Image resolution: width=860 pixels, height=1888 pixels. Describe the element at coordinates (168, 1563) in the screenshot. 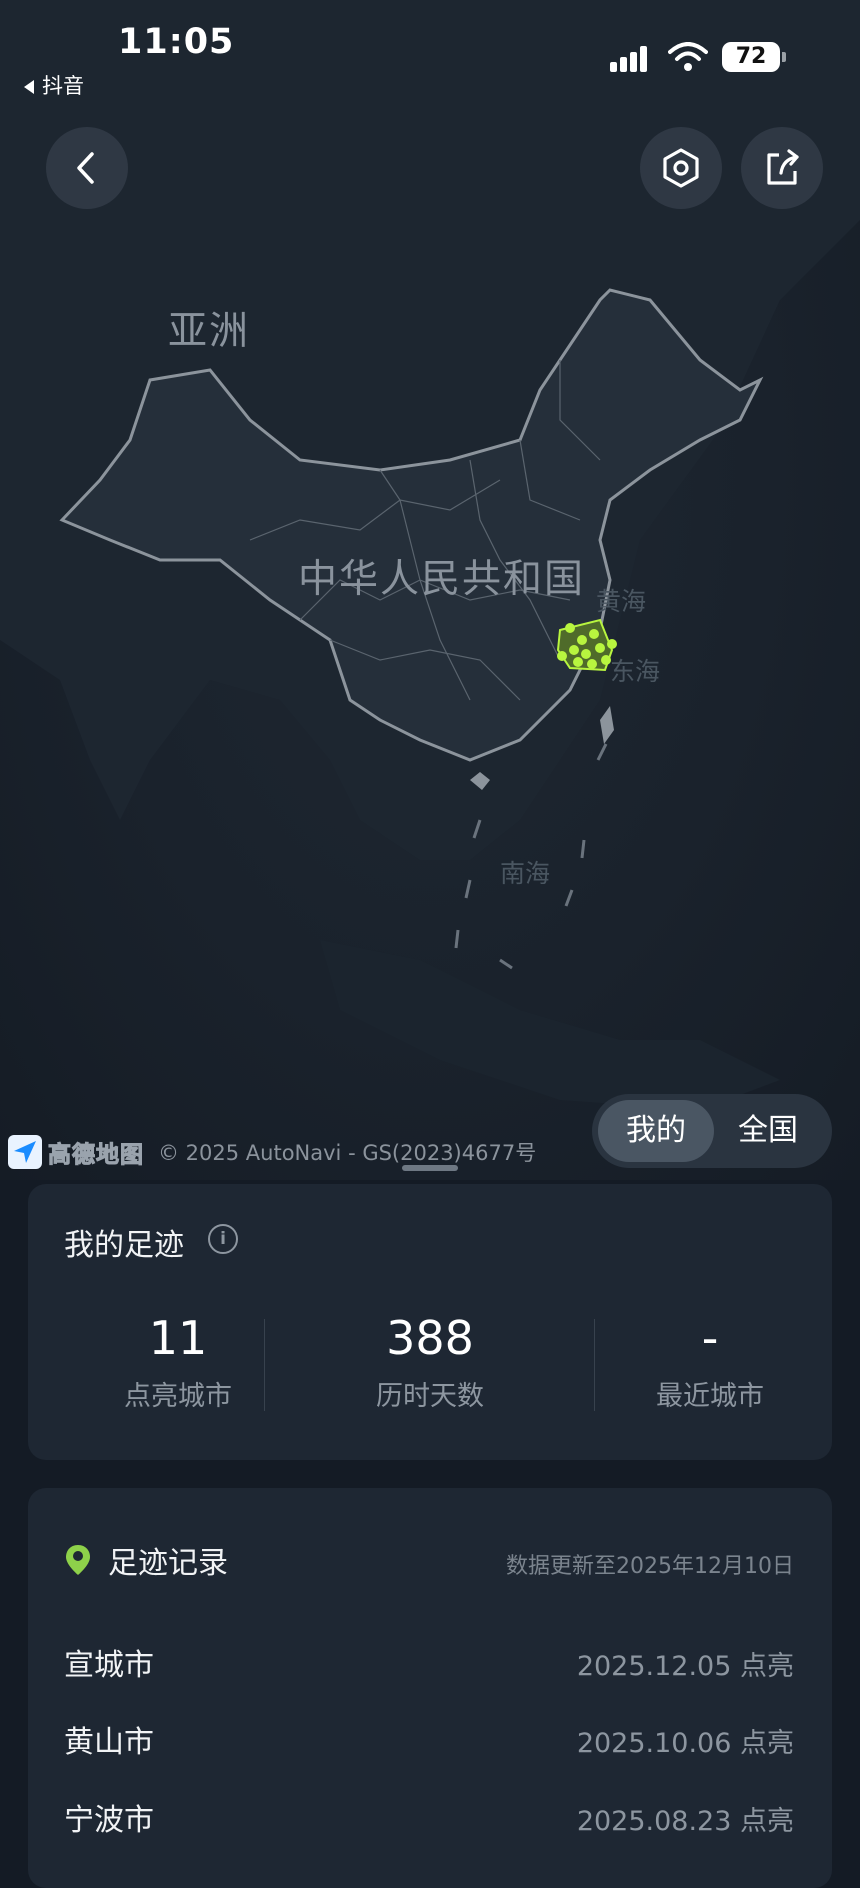

I see `records-title: 足迹记录` at that location.